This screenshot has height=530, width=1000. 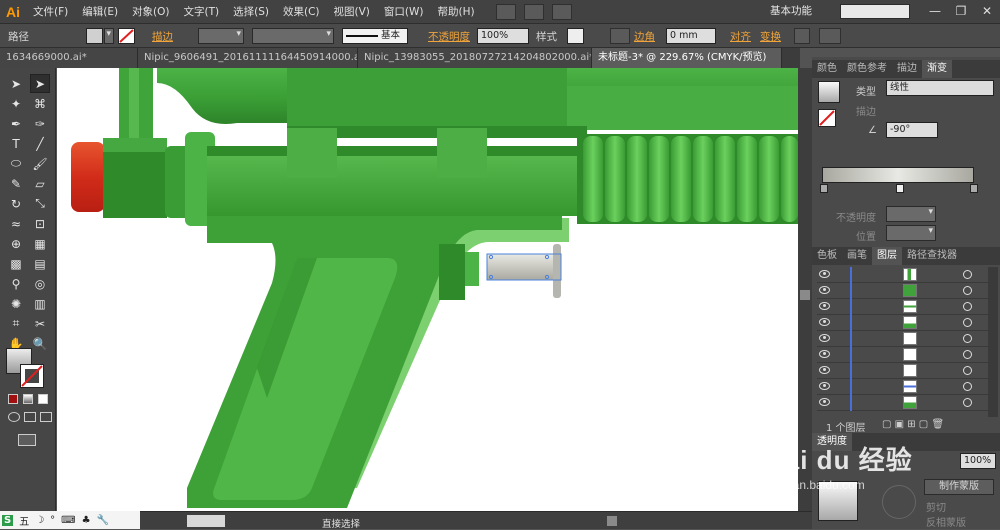 I want to click on vertical-scroll-thumb, so click(x=805, y=295).